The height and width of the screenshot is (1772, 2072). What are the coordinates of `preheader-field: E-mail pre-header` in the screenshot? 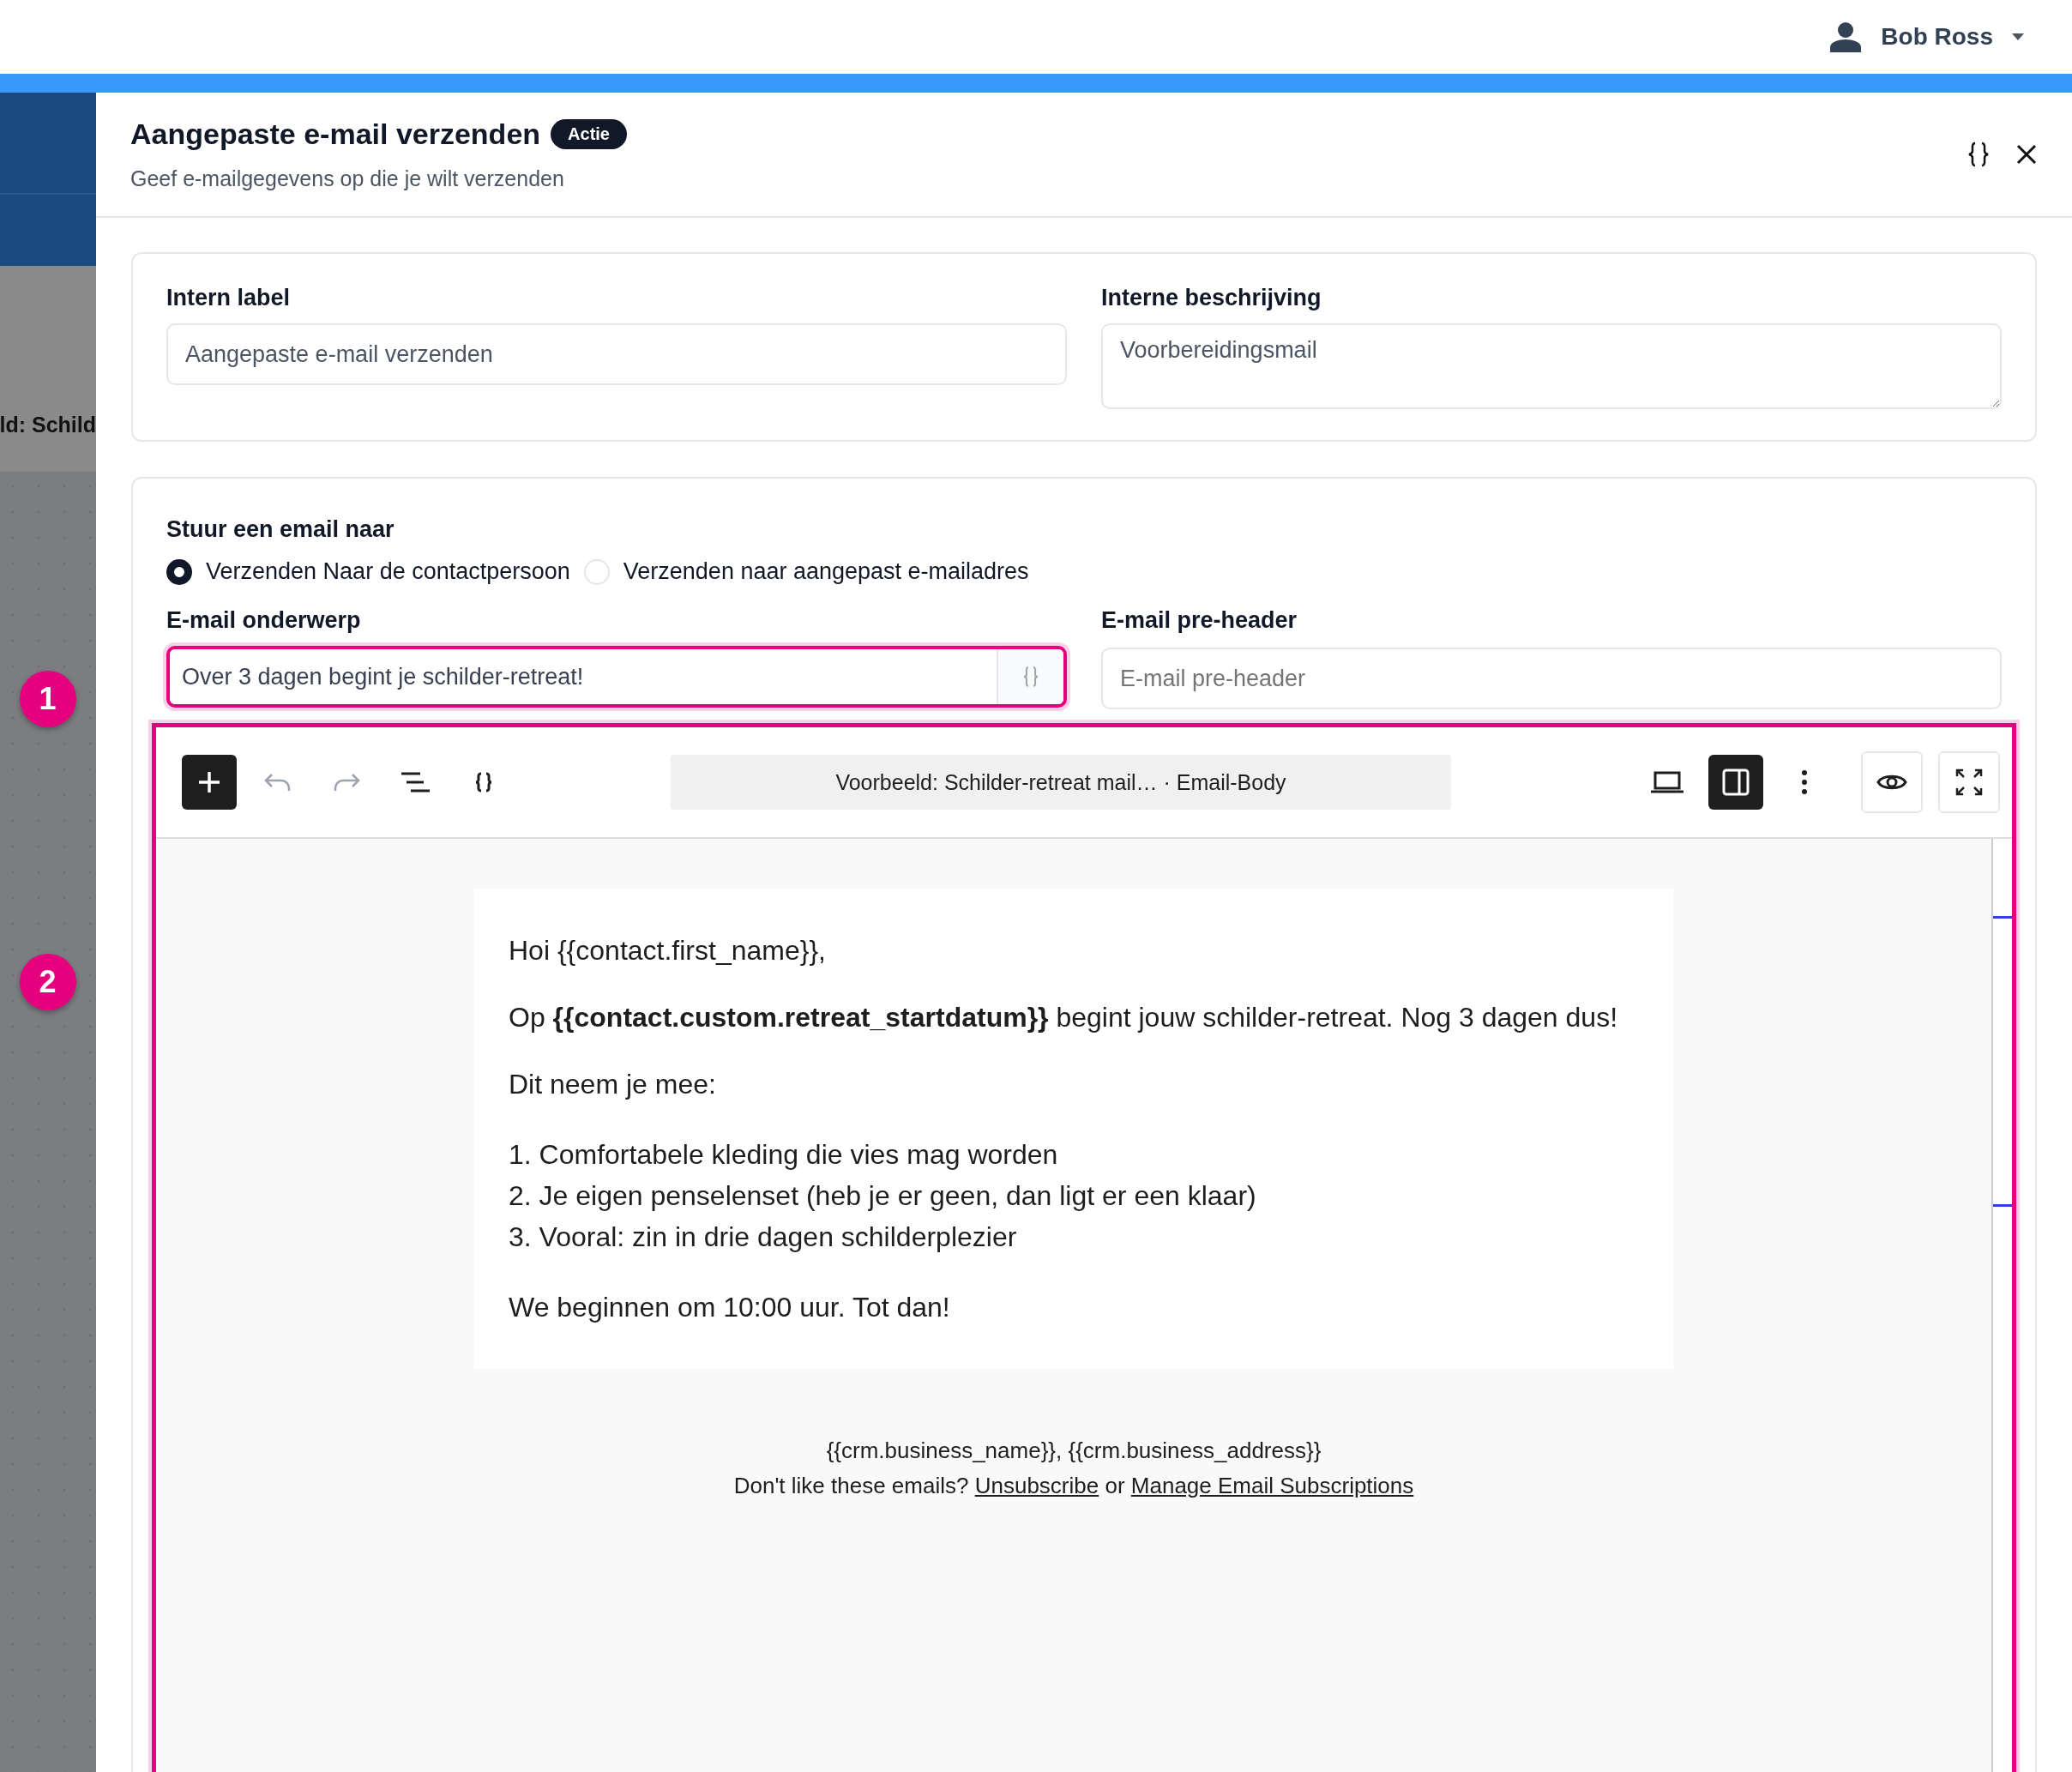 It's located at (1551, 678).